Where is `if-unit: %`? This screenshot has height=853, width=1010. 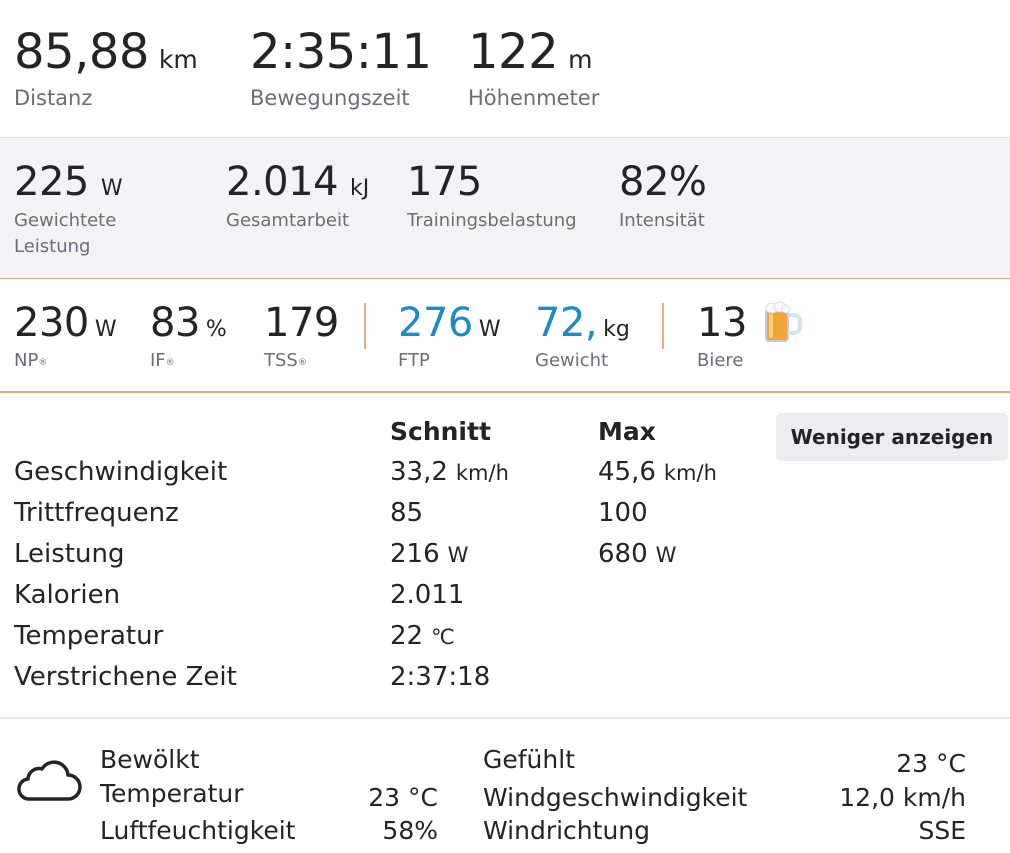 if-unit: % is located at coordinates (216, 329).